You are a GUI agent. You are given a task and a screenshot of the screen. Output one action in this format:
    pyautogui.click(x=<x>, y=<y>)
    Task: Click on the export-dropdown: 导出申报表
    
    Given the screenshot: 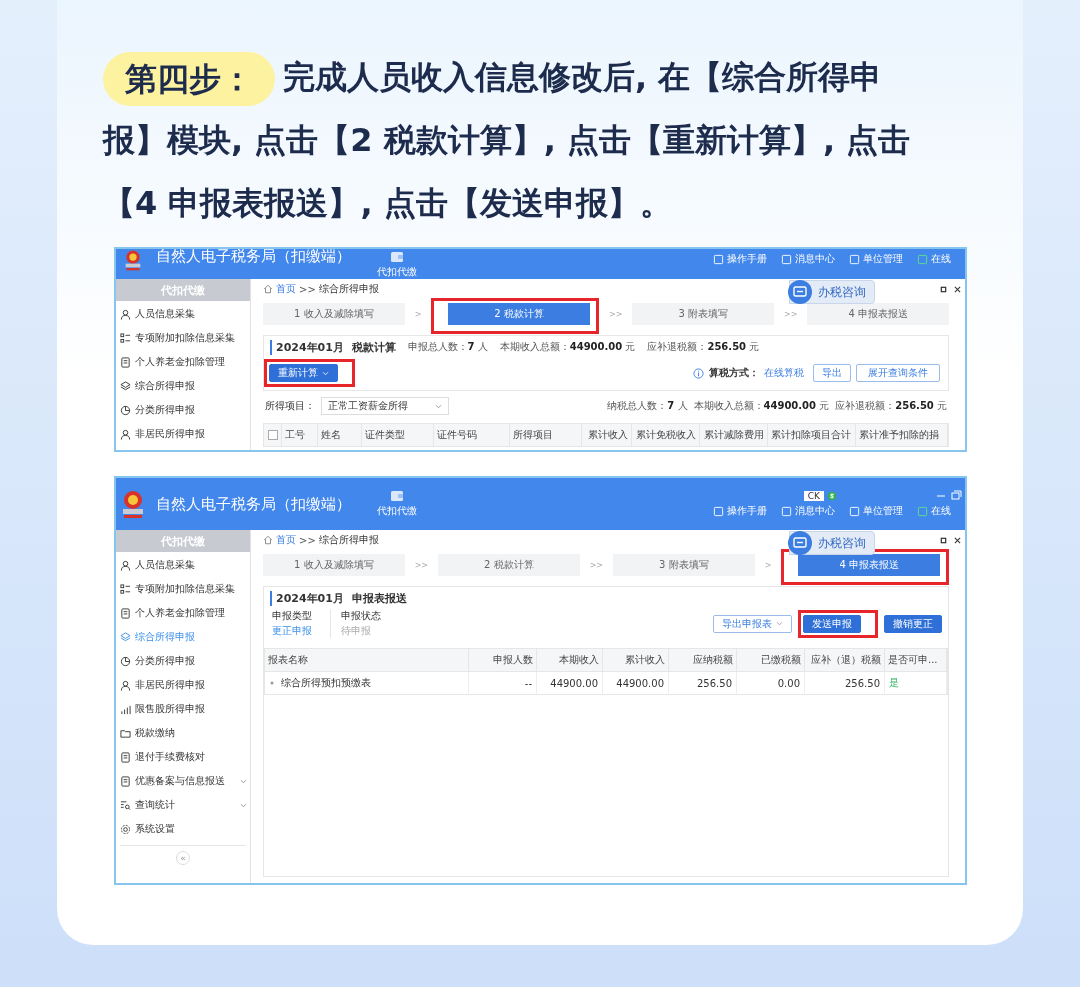 What is the action you would take?
    pyautogui.click(x=752, y=623)
    